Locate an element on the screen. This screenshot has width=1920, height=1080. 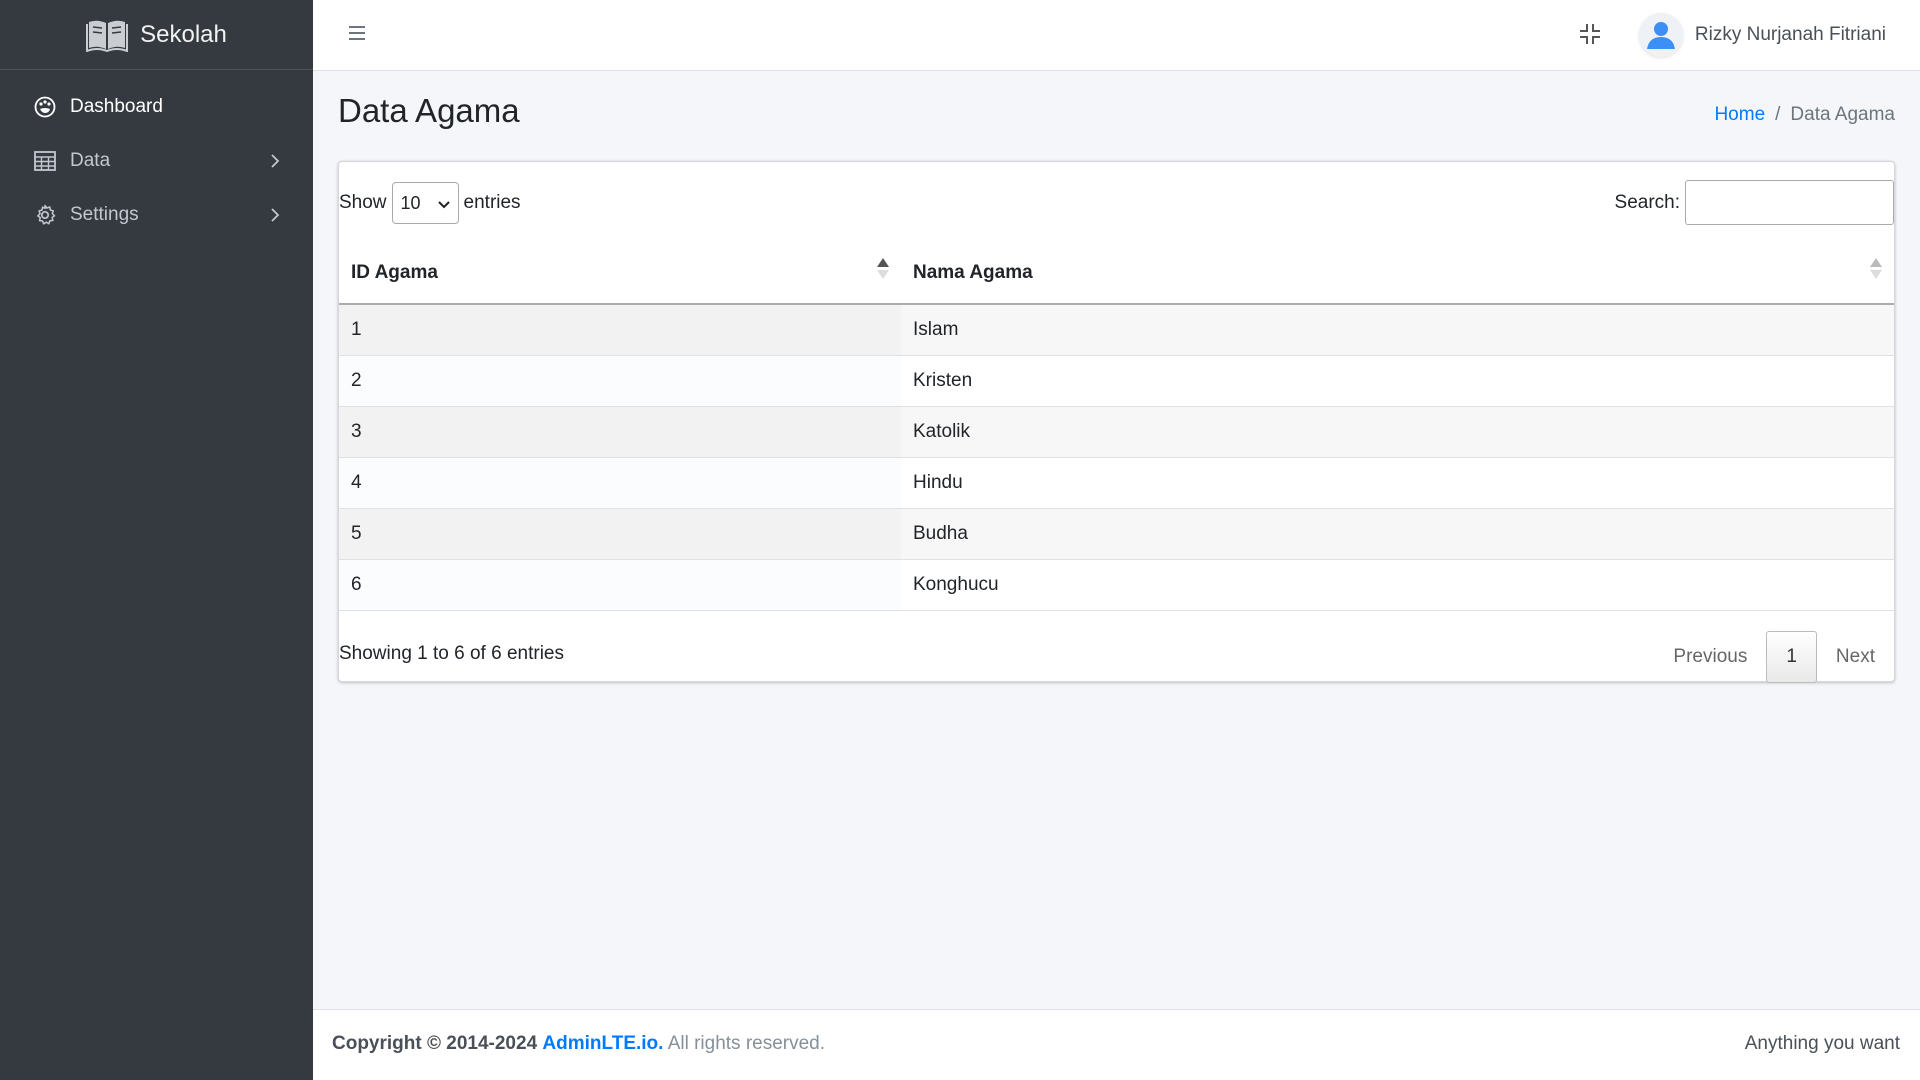
entries-length-value: 10 is located at coordinates (410, 202).